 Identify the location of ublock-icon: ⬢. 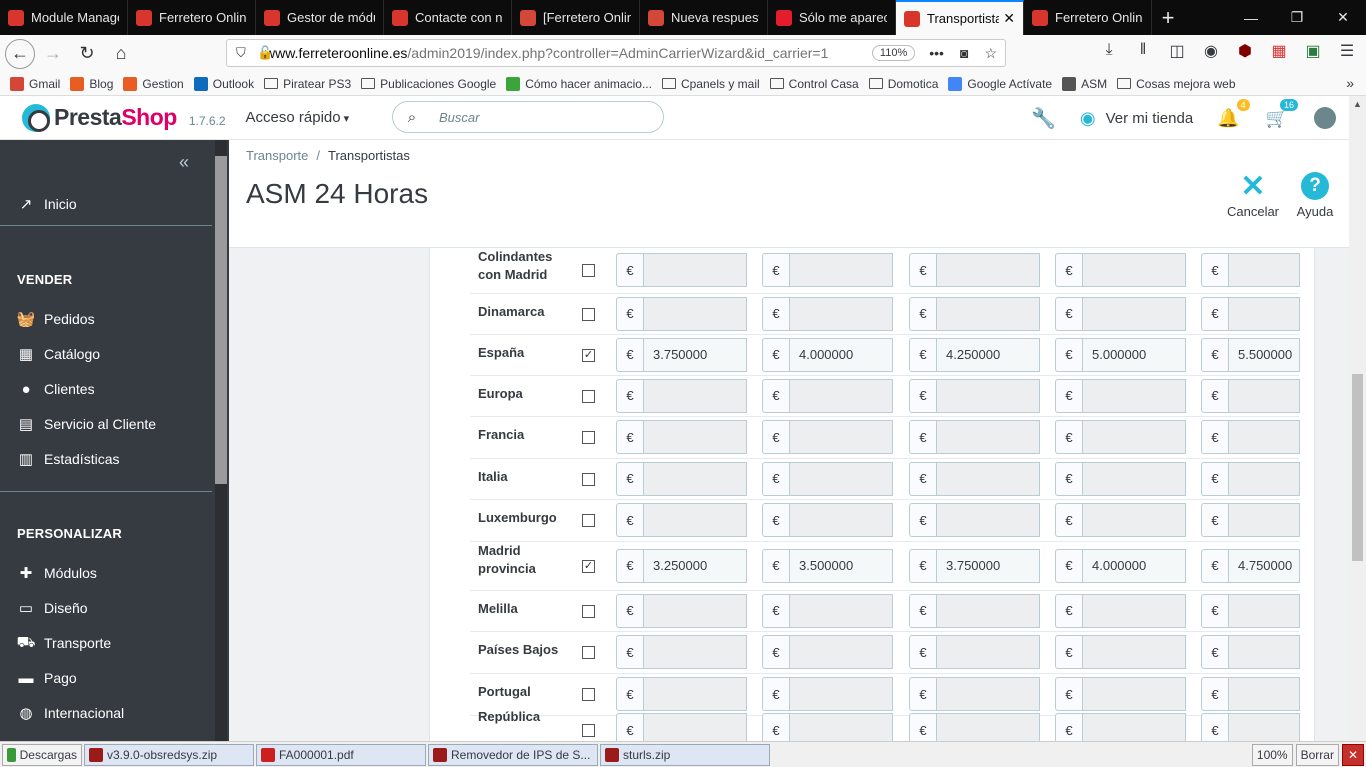
(1245, 51).